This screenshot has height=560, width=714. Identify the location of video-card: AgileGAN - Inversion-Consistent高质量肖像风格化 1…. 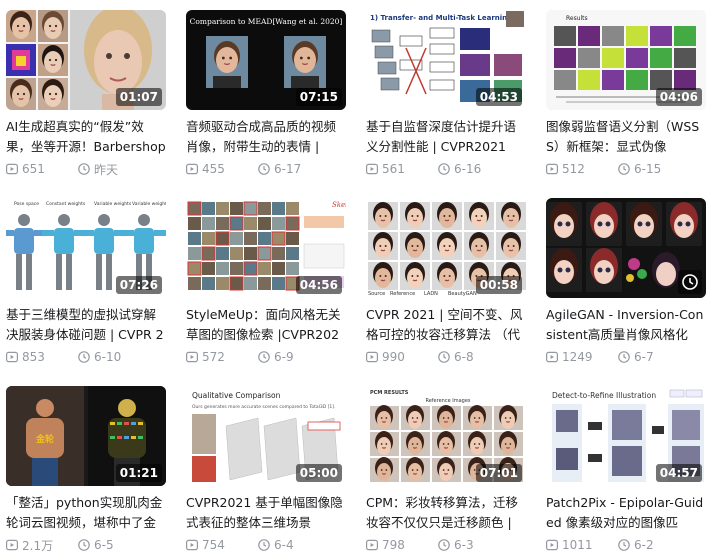
(626, 283).